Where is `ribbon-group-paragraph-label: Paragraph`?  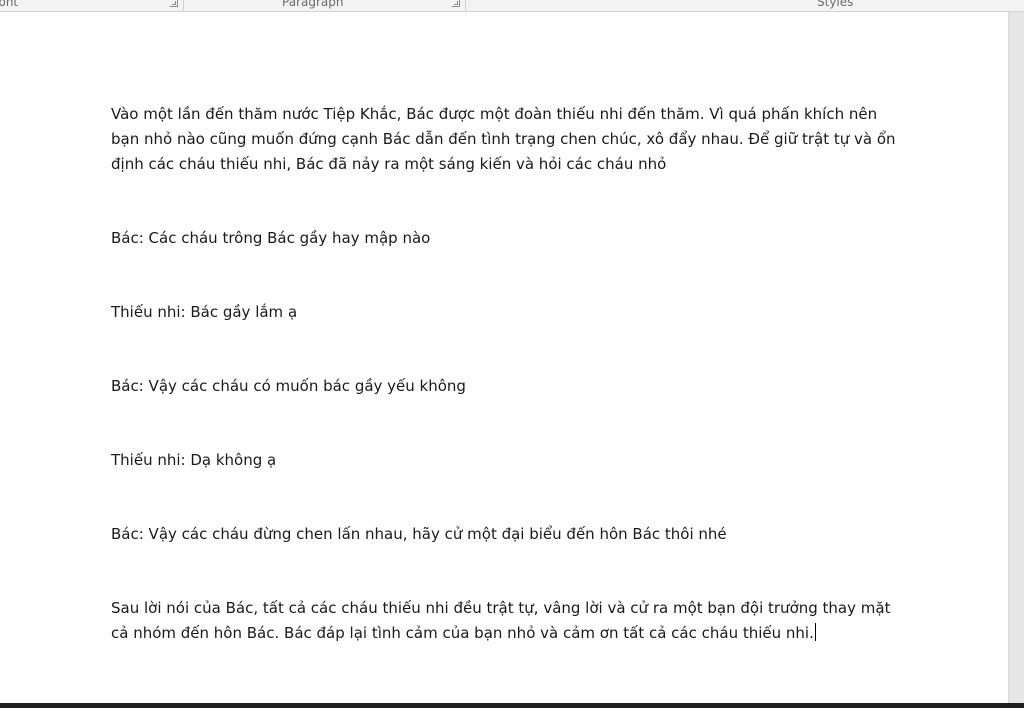 ribbon-group-paragraph-label: Paragraph is located at coordinates (313, 4).